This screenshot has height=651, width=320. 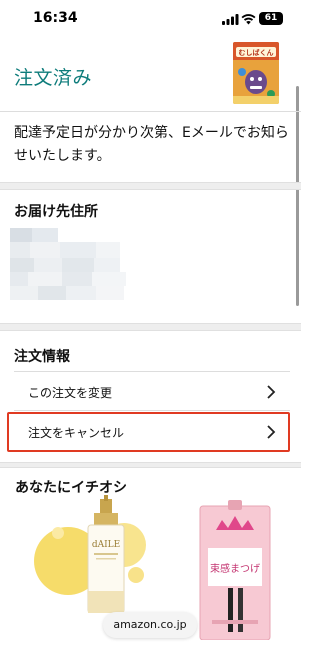 What do you see at coordinates (92, 554) in the screenshot?
I see `recommended-product-serum: dAILE` at bounding box center [92, 554].